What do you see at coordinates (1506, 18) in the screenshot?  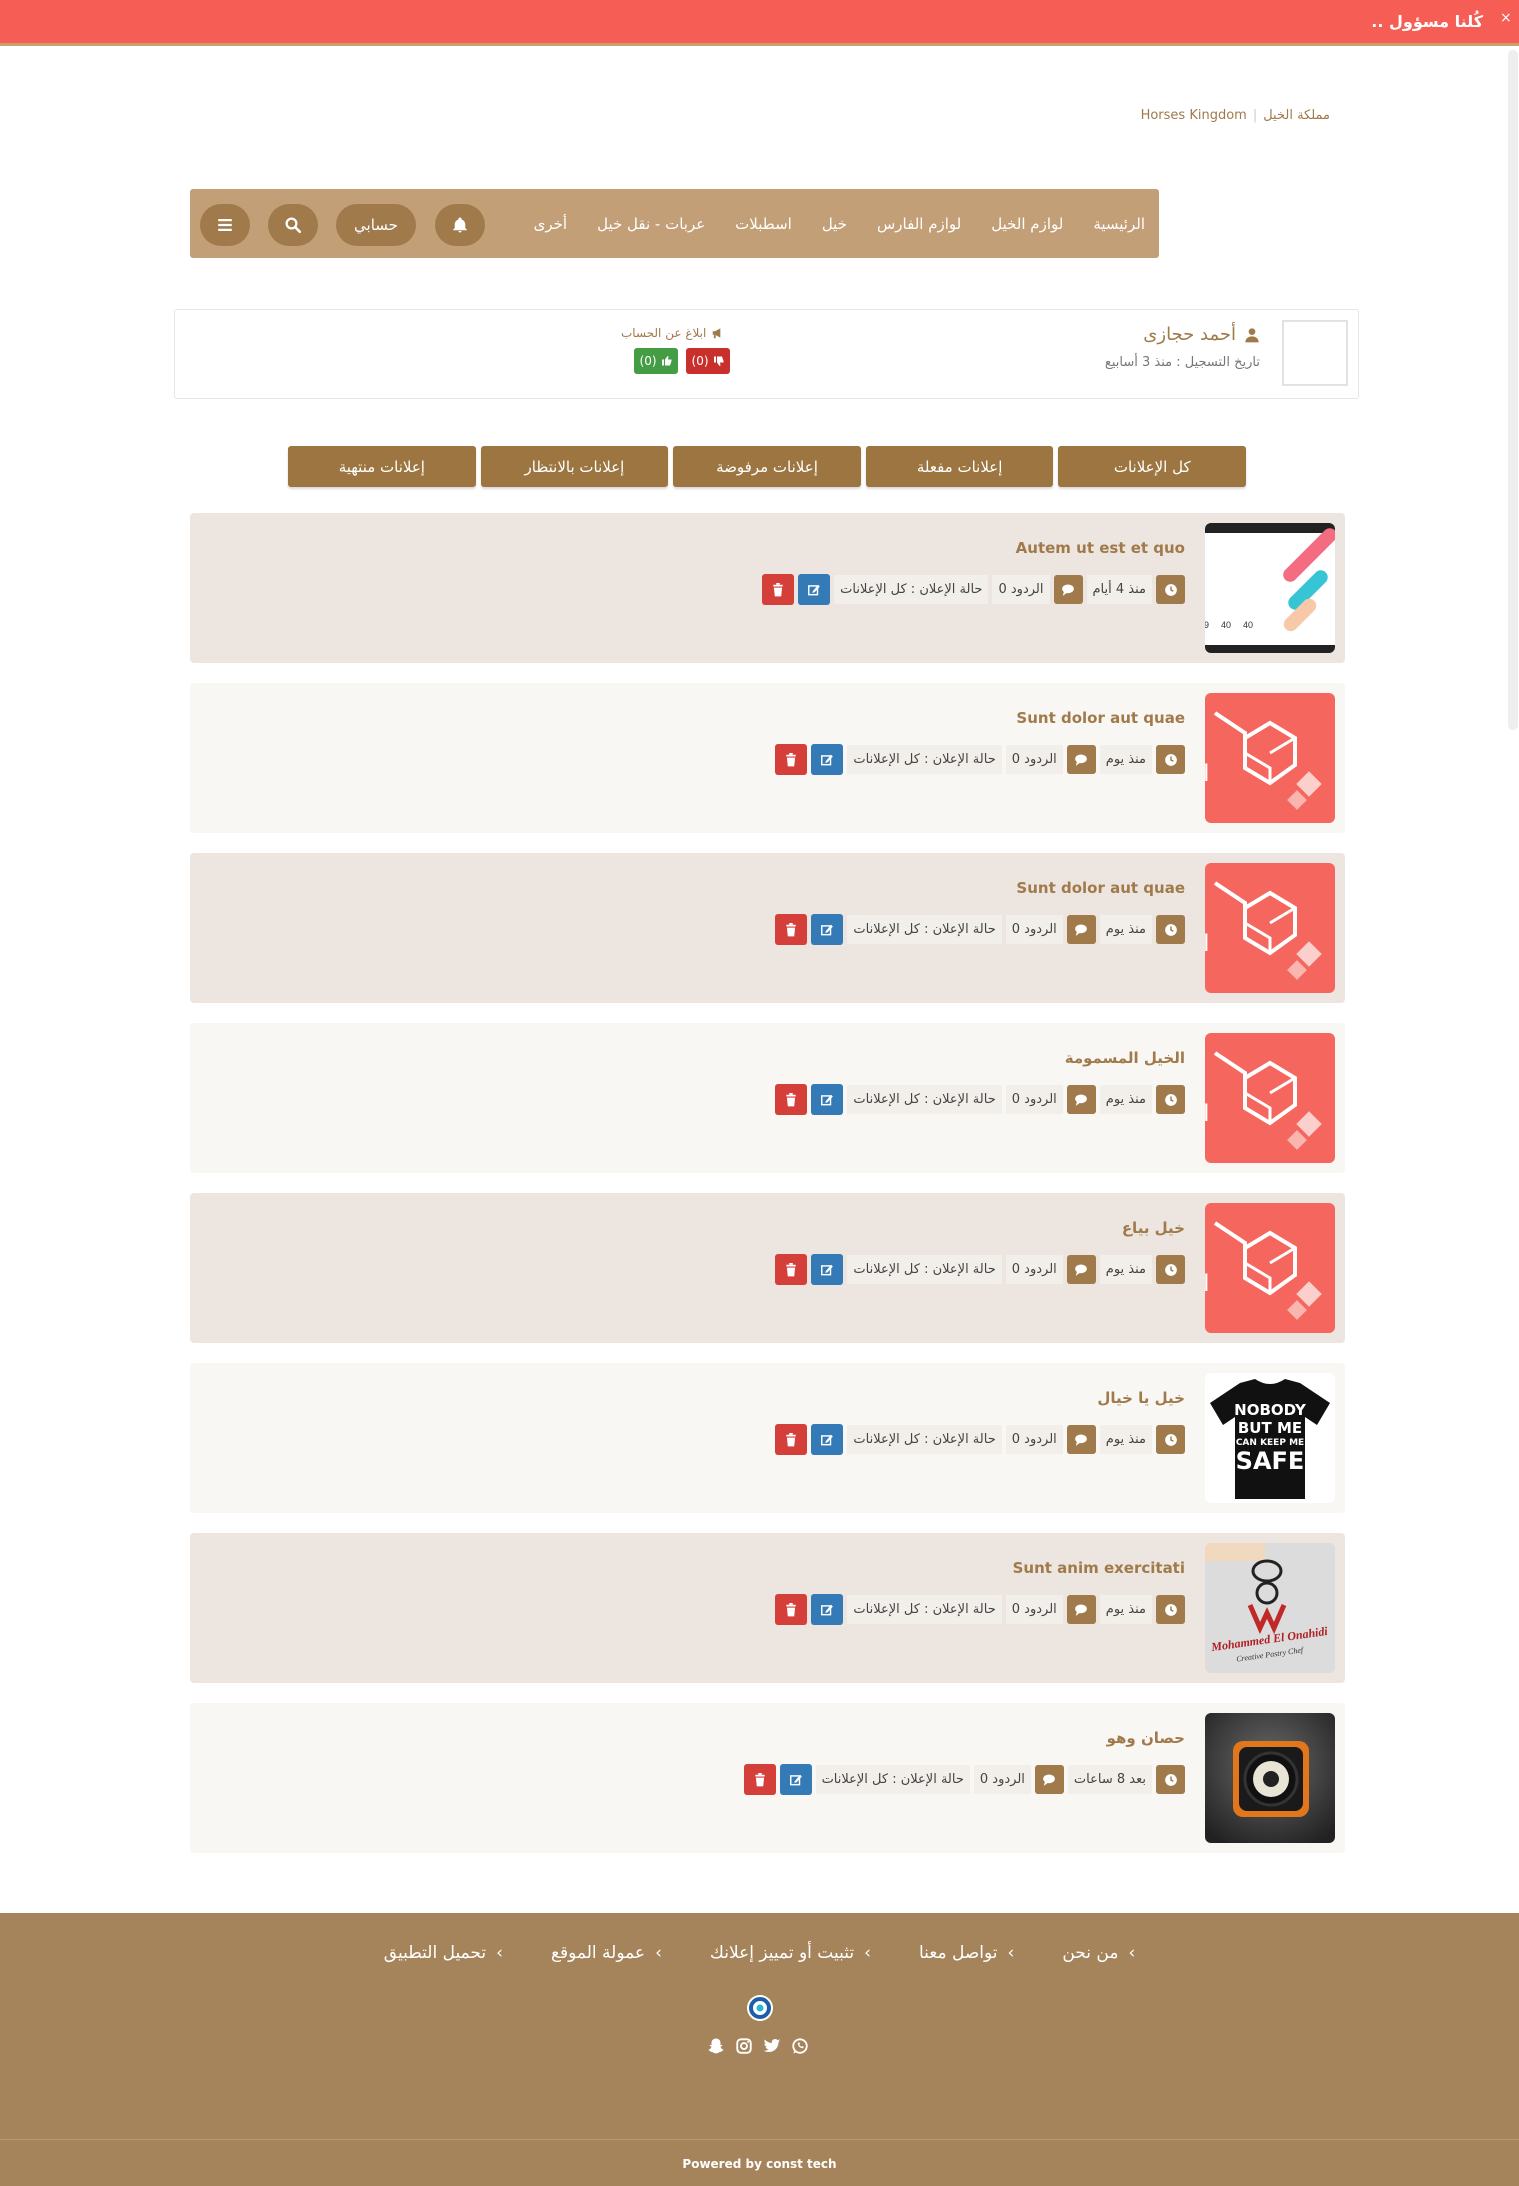 I see `close-icon: ×` at bounding box center [1506, 18].